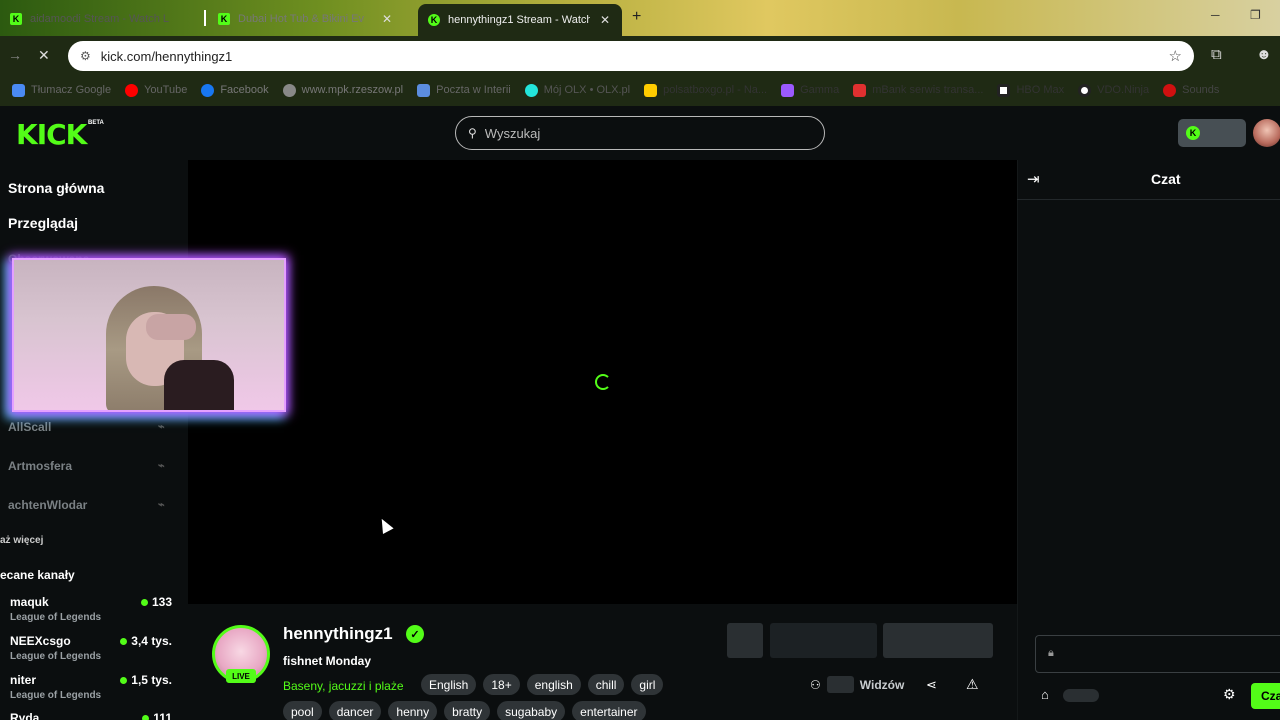  I want to click on tag: girl, so click(647, 684).